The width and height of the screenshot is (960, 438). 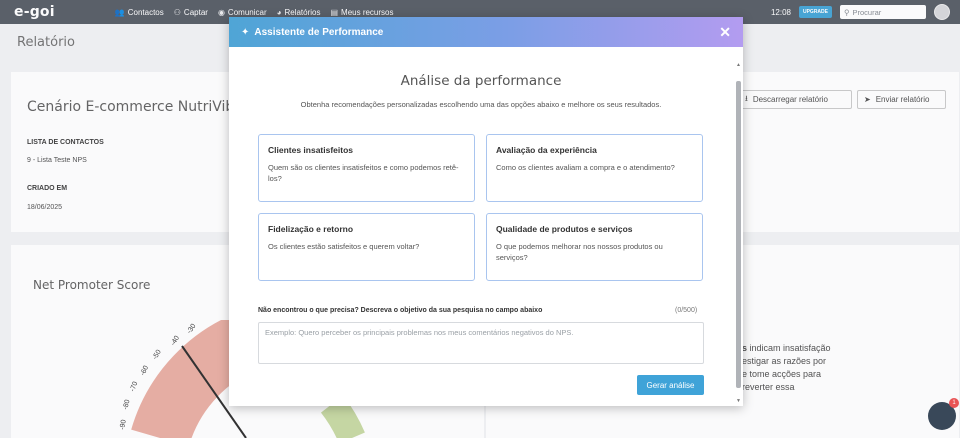 What do you see at coordinates (725, 32) in the screenshot?
I see `close-icon: ✕` at bounding box center [725, 32].